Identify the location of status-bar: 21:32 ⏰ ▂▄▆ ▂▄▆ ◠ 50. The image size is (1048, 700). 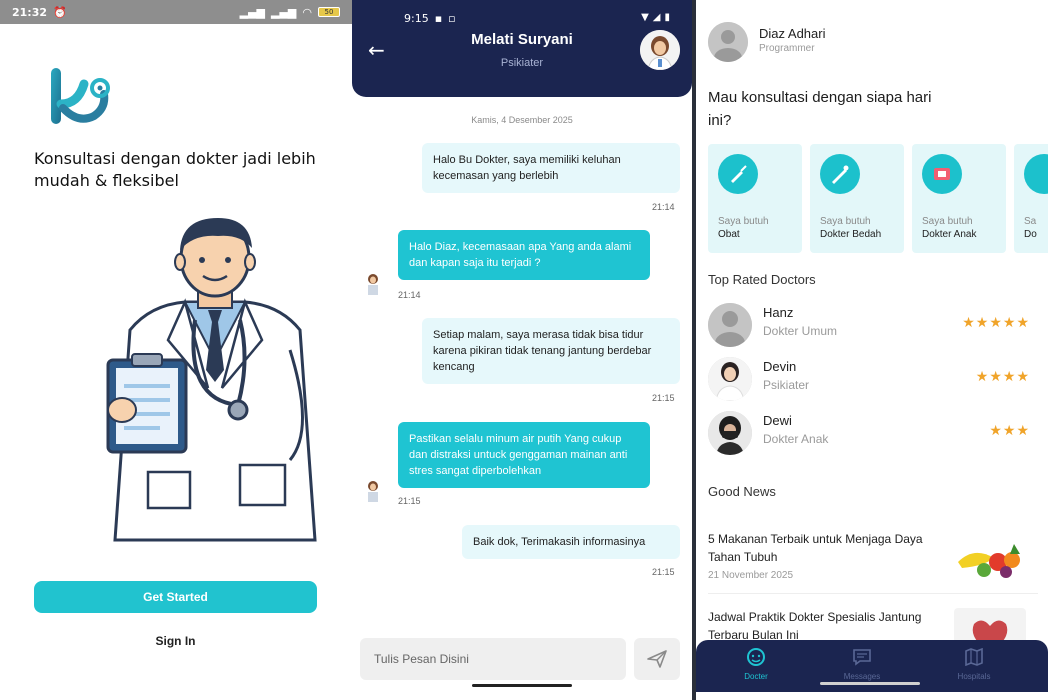
(176, 12).